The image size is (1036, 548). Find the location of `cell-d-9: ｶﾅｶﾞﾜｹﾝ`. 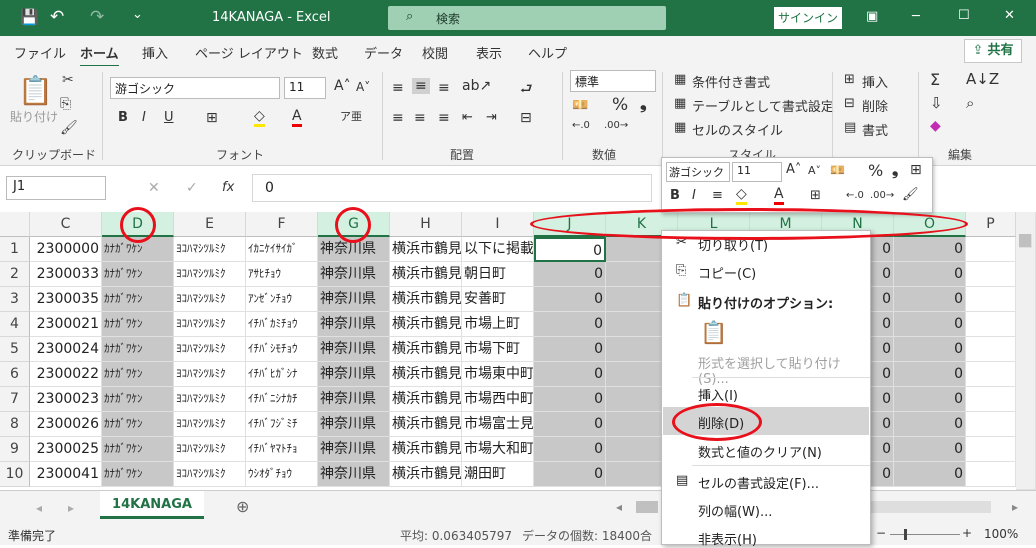

cell-d-9: ｶﾅｶﾞﾜｹﾝ is located at coordinates (138, 449).